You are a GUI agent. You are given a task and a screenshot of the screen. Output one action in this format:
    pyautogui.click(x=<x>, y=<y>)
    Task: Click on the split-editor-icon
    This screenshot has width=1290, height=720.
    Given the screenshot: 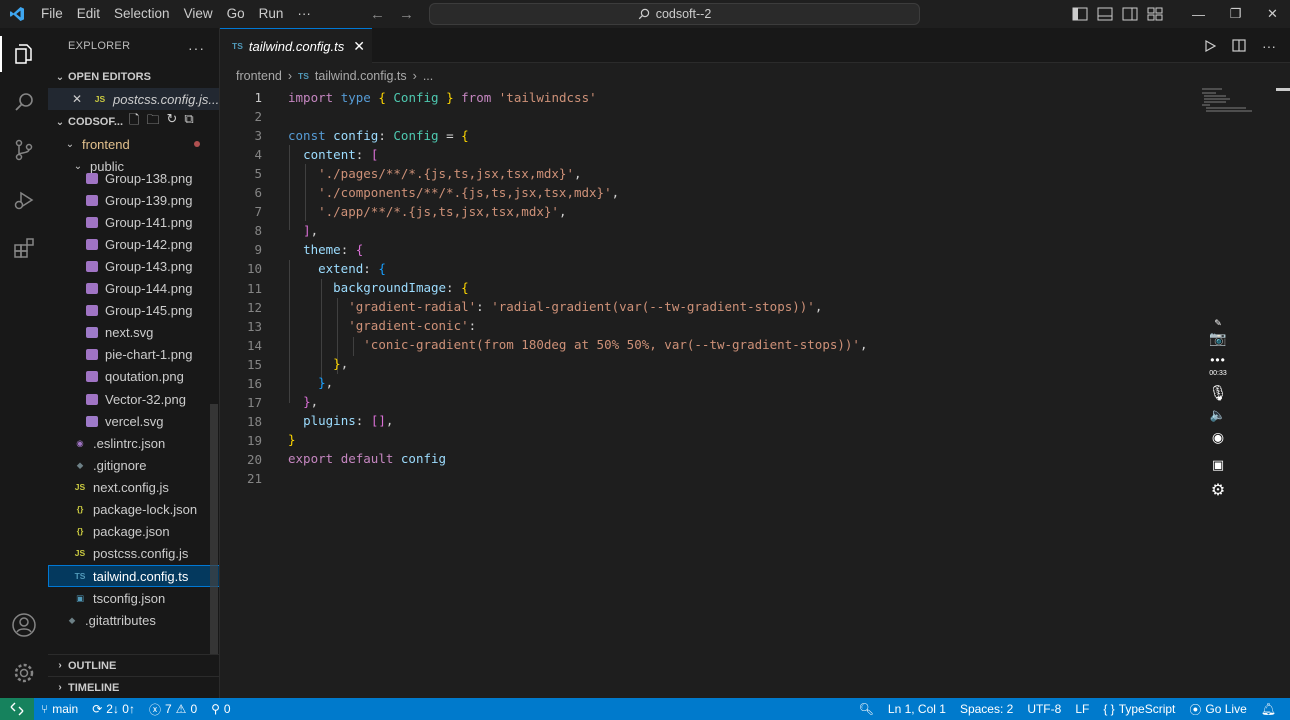 What is the action you would take?
    pyautogui.click(x=1239, y=45)
    